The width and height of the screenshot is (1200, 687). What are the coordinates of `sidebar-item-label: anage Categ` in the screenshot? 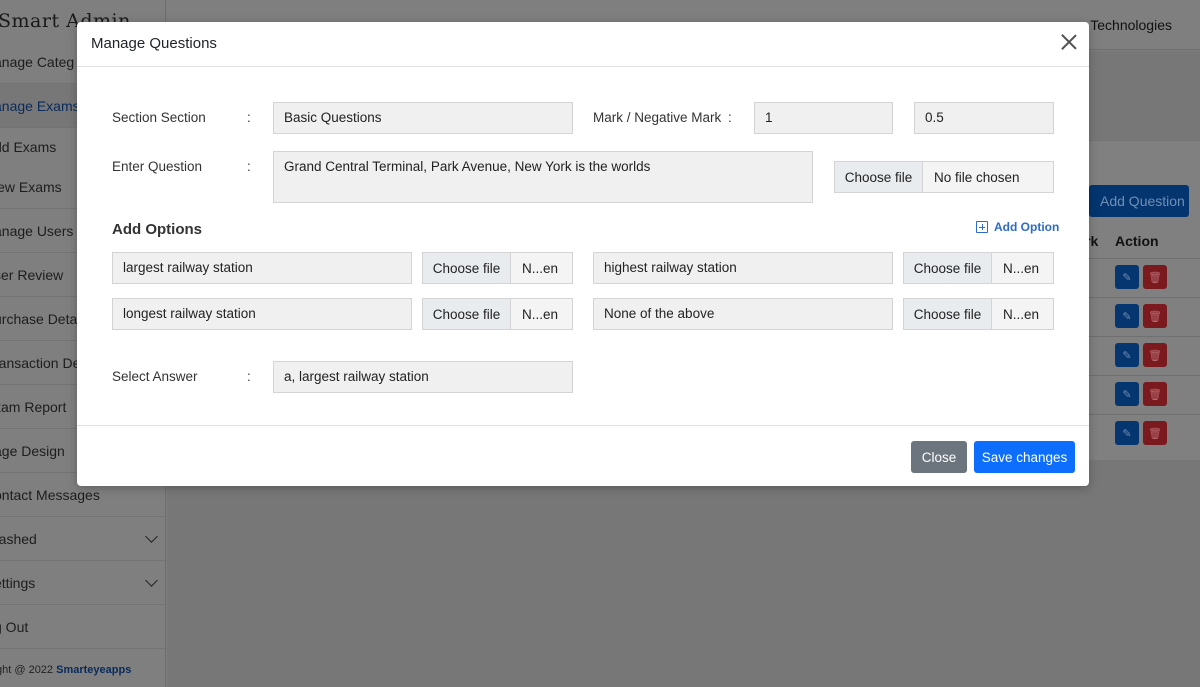 It's located at (37, 61).